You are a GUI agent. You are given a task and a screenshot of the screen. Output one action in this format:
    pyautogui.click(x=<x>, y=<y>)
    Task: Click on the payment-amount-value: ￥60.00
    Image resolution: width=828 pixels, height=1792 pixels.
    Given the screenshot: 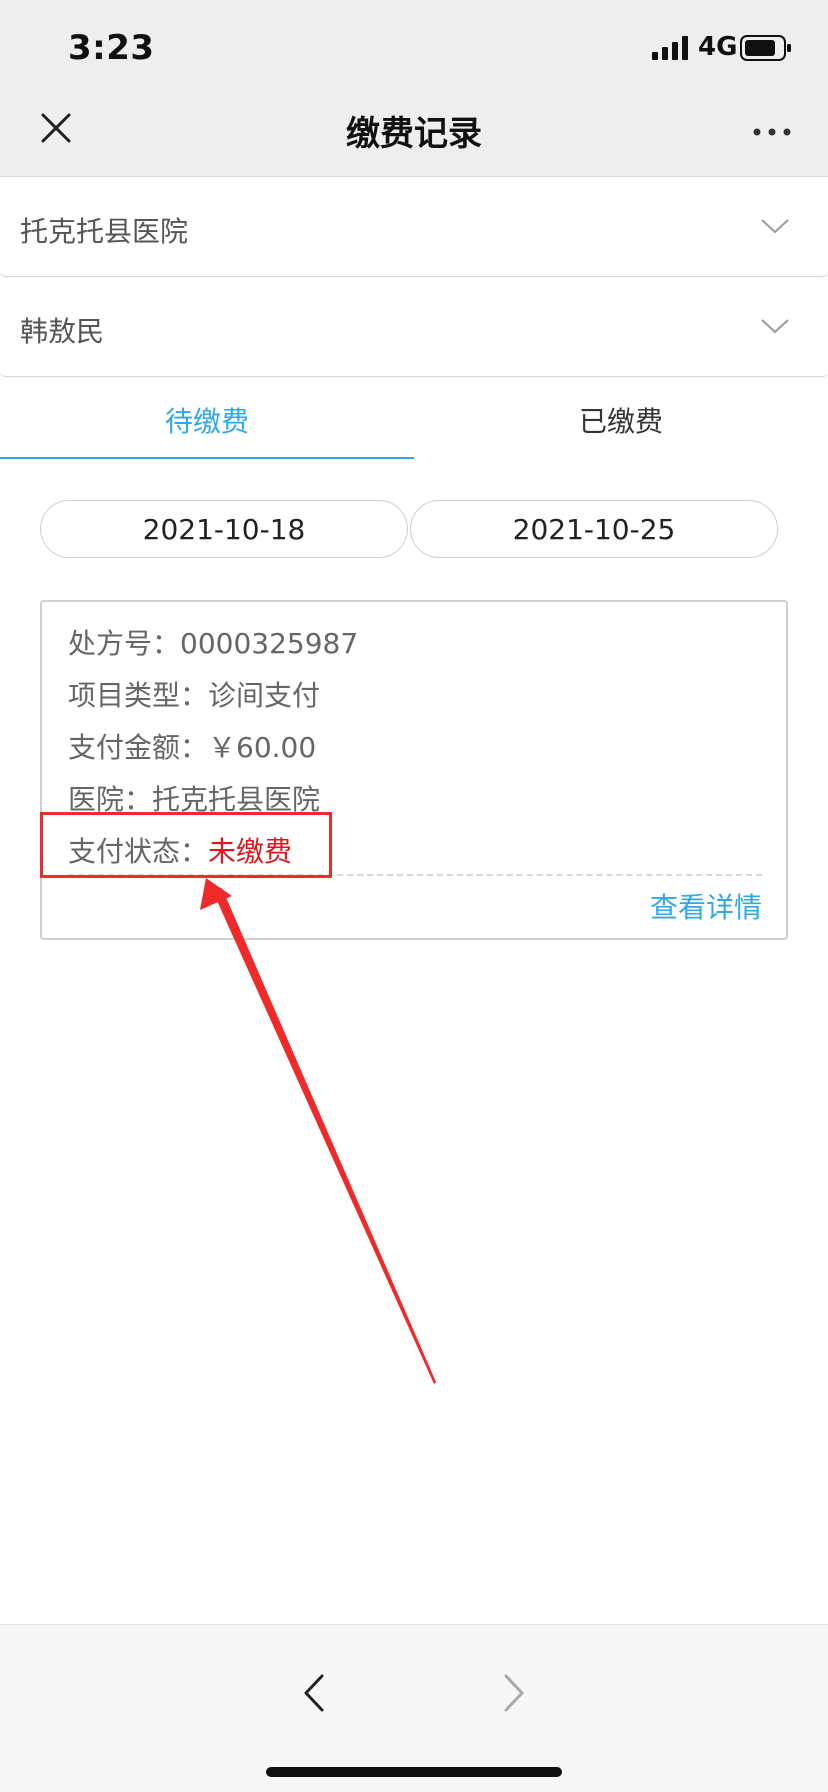 What is the action you would take?
    pyautogui.click(x=262, y=747)
    